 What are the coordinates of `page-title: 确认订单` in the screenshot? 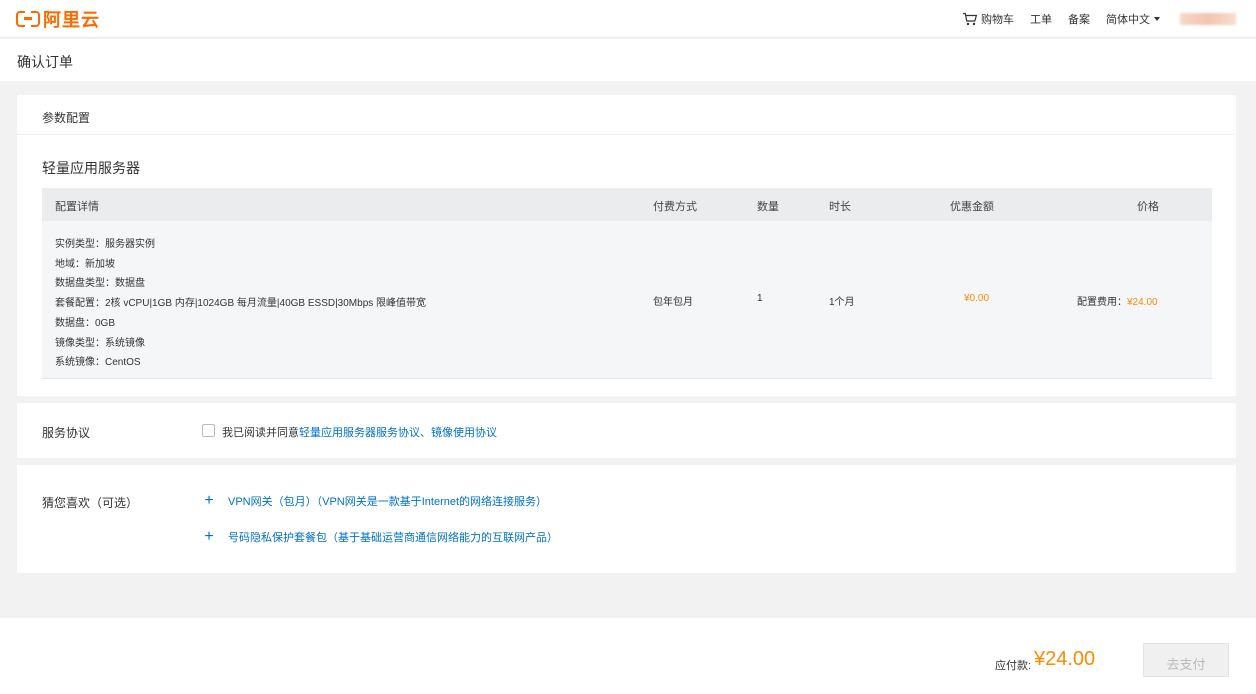 It's located at (45, 62).